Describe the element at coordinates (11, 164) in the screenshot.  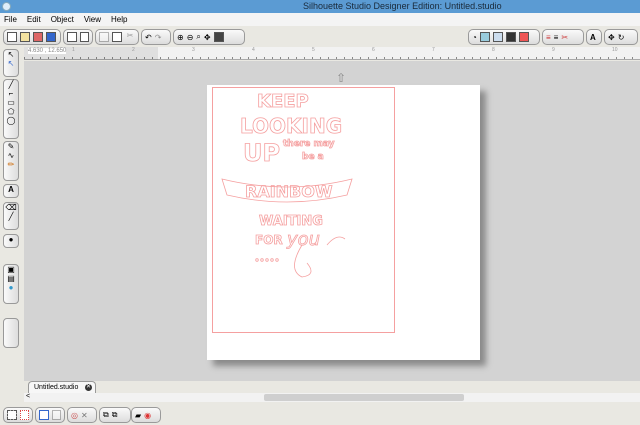
I see `pencil-icon: ✏` at that location.